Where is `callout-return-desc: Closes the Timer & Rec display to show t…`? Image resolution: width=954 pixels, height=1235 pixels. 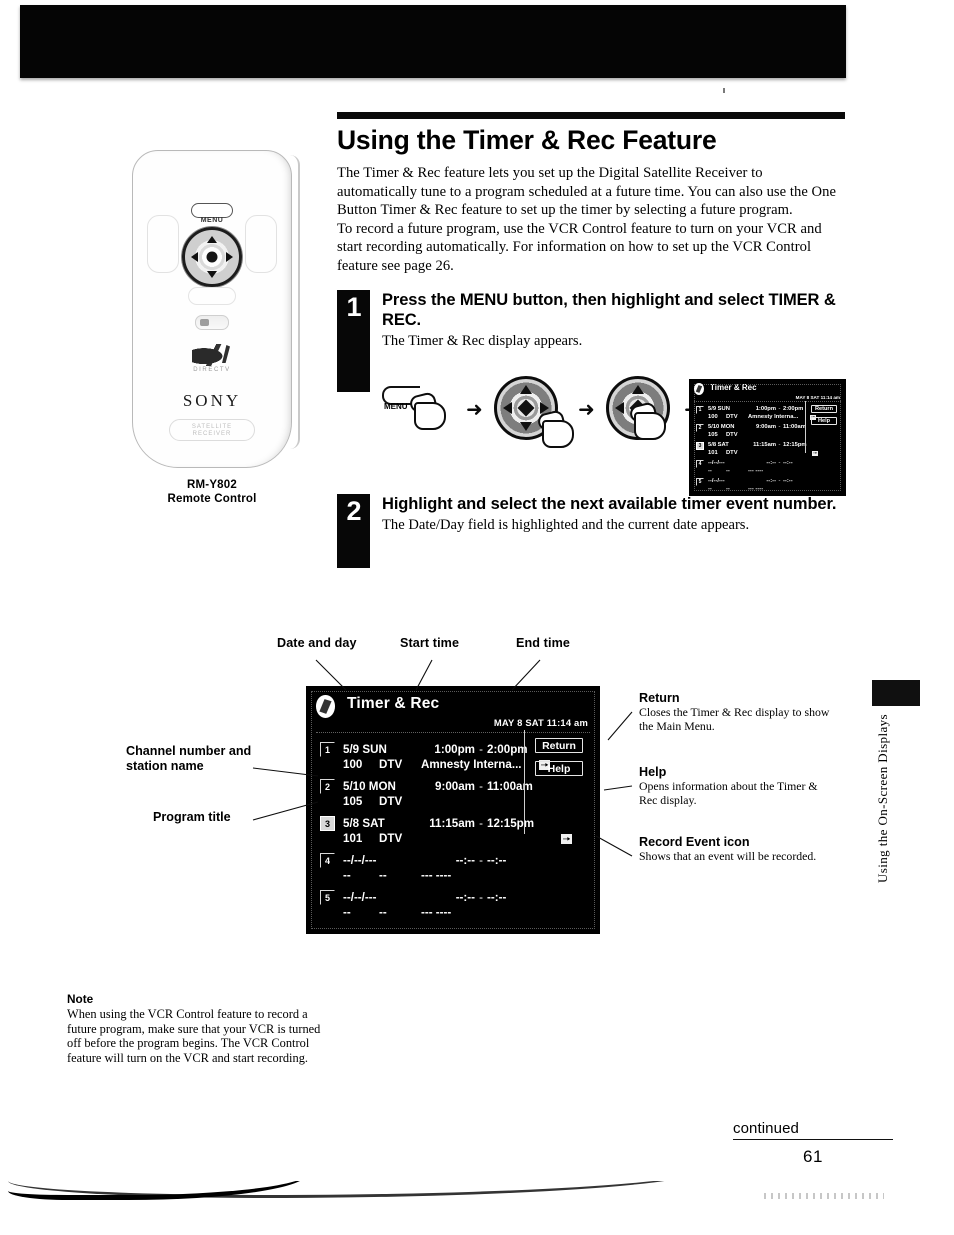 callout-return-desc: Closes the Timer & Rec display to show t… is located at coordinates (734, 719).